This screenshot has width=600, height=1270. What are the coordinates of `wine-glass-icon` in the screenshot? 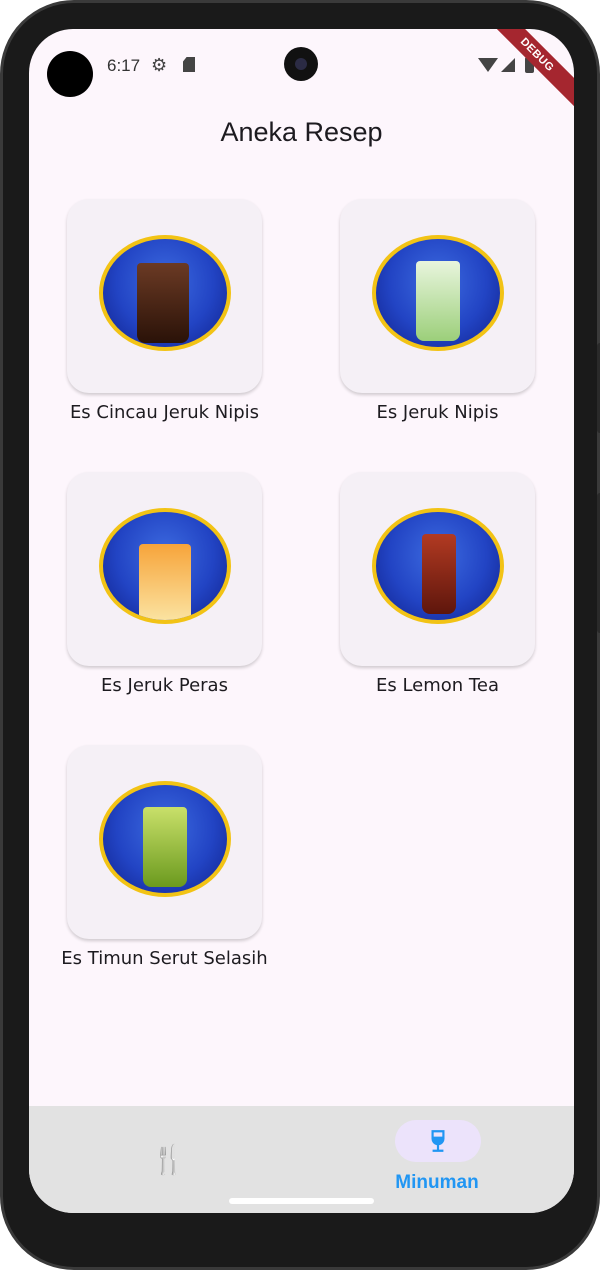 It's located at (438, 1141).